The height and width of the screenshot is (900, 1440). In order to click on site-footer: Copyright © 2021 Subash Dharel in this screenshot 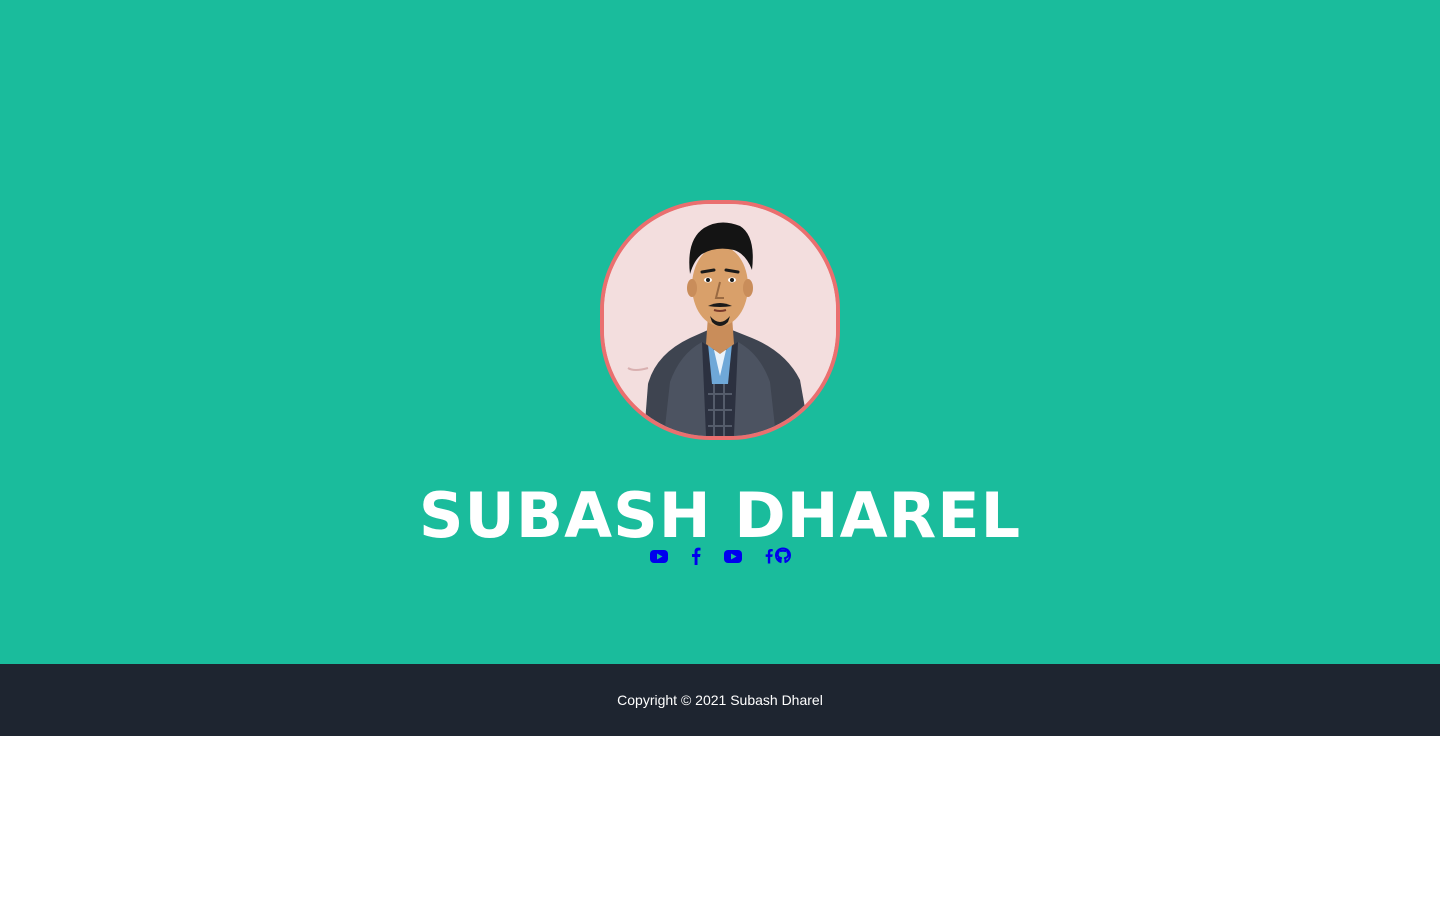, I will do `click(720, 700)`.